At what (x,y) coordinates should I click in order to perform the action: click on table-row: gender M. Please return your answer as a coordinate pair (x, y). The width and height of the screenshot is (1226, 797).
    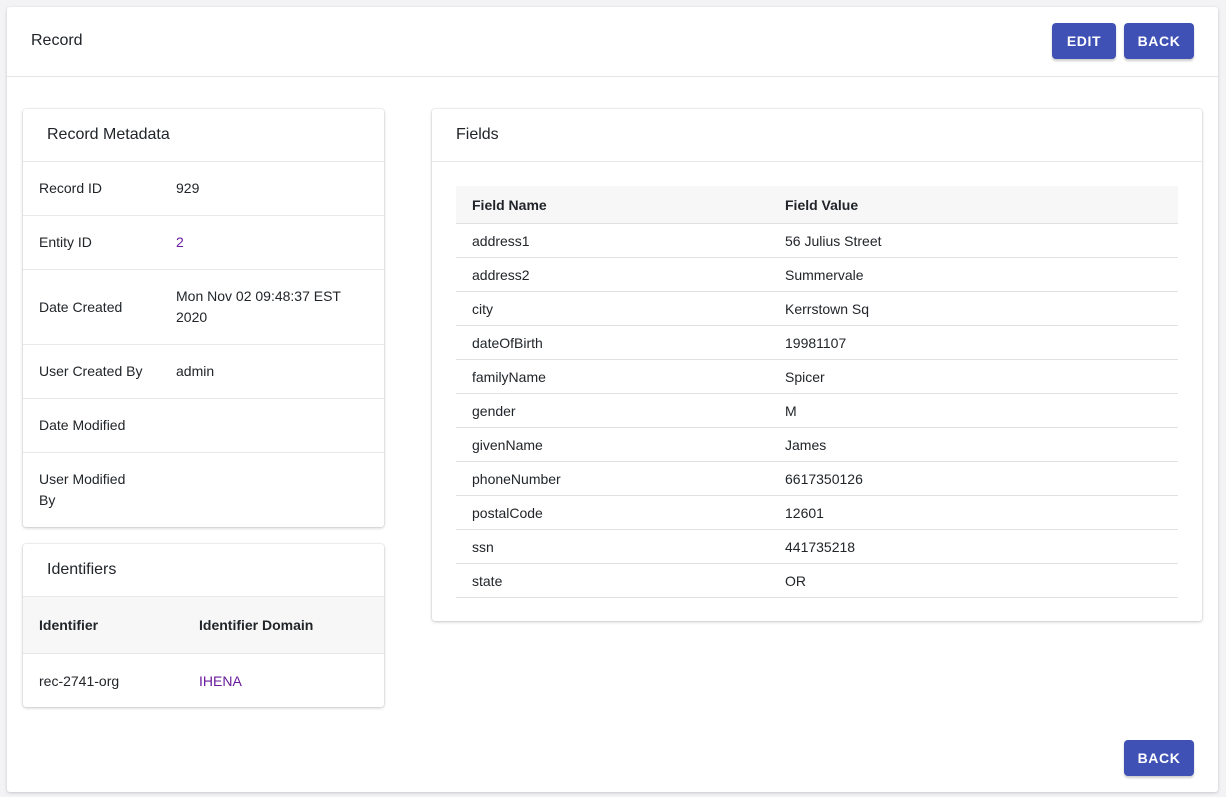
    Looking at the image, I should click on (817, 410).